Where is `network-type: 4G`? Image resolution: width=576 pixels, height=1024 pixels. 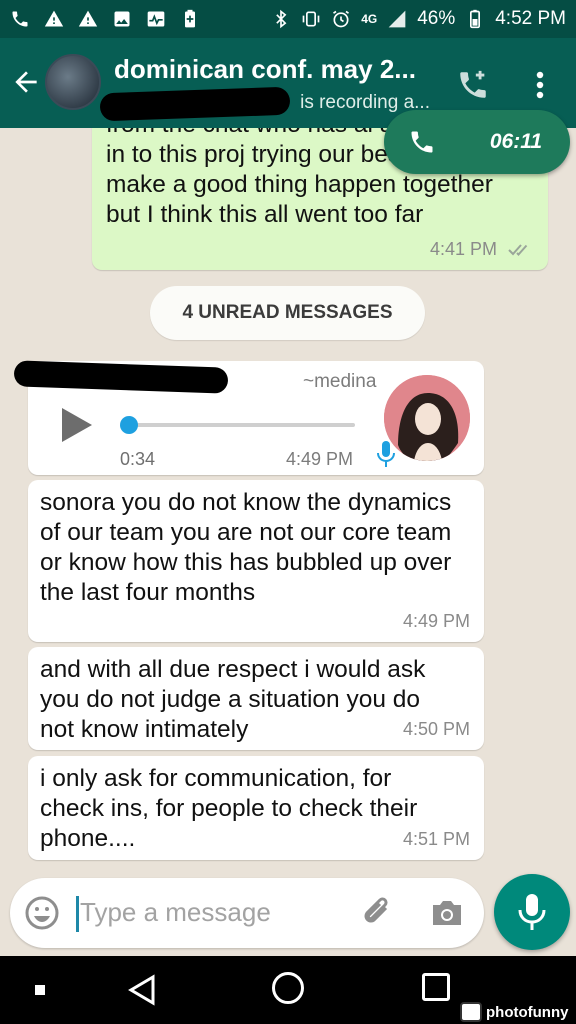
network-type: 4G is located at coordinates (369, 19).